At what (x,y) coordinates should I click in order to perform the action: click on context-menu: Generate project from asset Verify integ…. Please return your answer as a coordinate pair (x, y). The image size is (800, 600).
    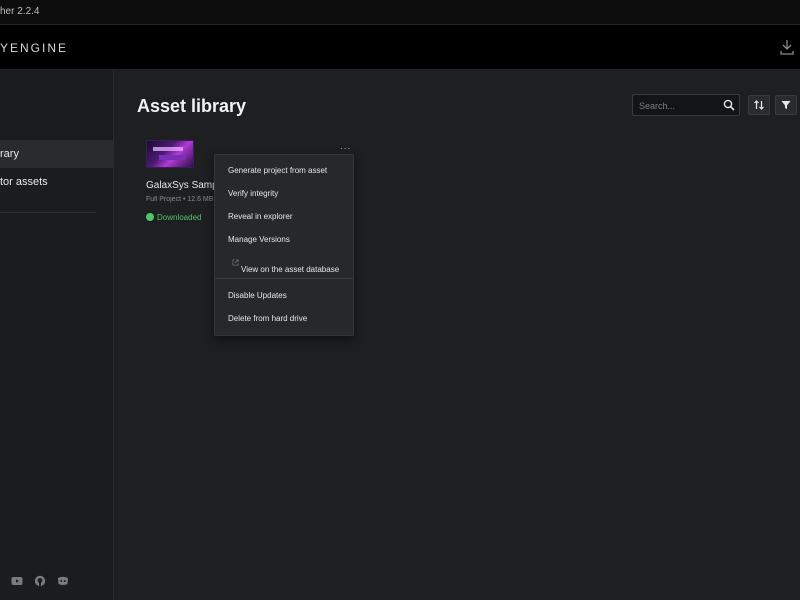
    Looking at the image, I should click on (284, 245).